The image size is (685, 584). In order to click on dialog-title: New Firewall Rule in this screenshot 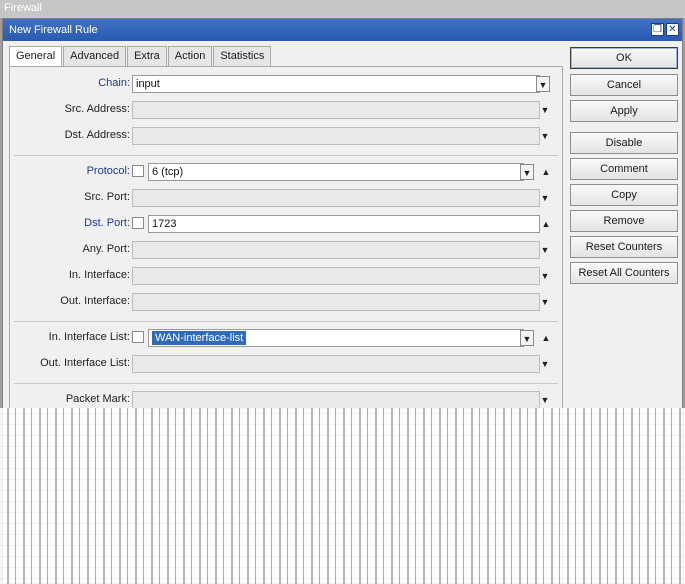, I will do `click(53, 30)`.